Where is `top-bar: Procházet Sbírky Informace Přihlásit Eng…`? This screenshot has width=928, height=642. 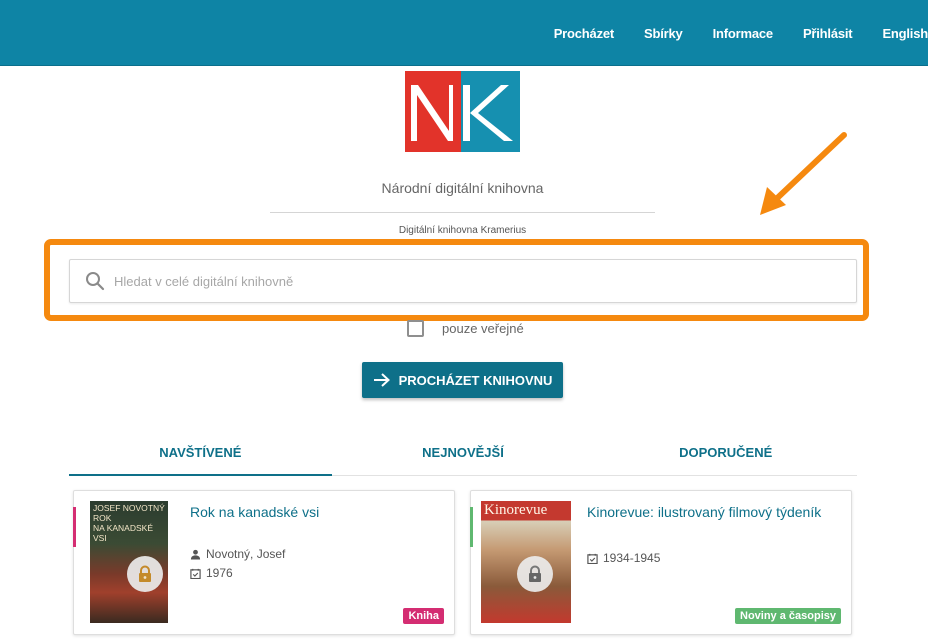
top-bar: Procházet Sbírky Informace Přihlásit Eng… is located at coordinates (464, 33).